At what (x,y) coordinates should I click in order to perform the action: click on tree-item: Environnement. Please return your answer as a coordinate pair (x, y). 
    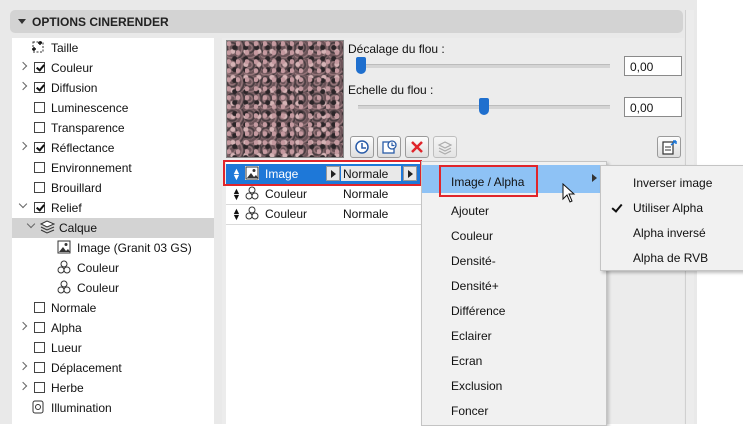
    Looking at the image, I should click on (113, 168).